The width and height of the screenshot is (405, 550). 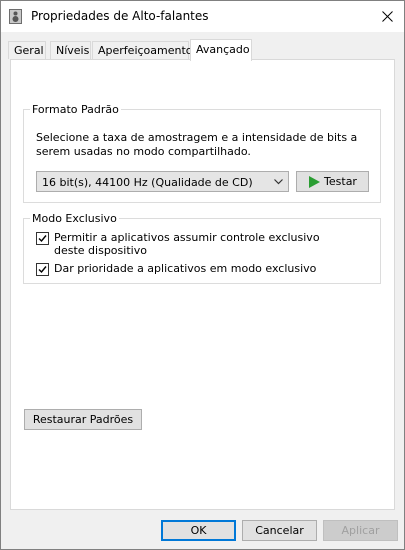 What do you see at coordinates (198, 530) in the screenshot?
I see `ok-button: OK` at bounding box center [198, 530].